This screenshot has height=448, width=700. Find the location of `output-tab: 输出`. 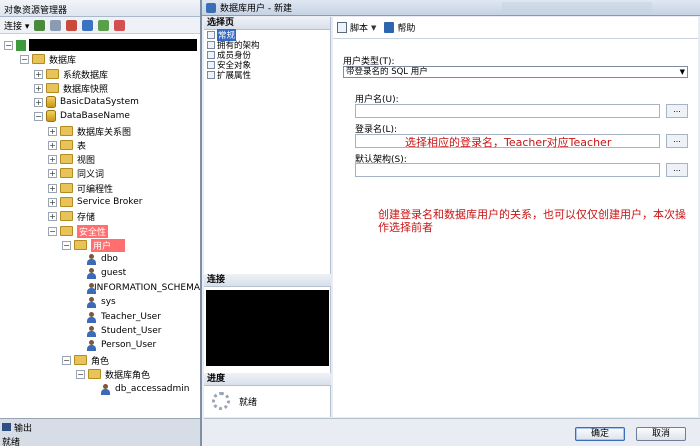

output-tab: 输出 is located at coordinates (17, 427).